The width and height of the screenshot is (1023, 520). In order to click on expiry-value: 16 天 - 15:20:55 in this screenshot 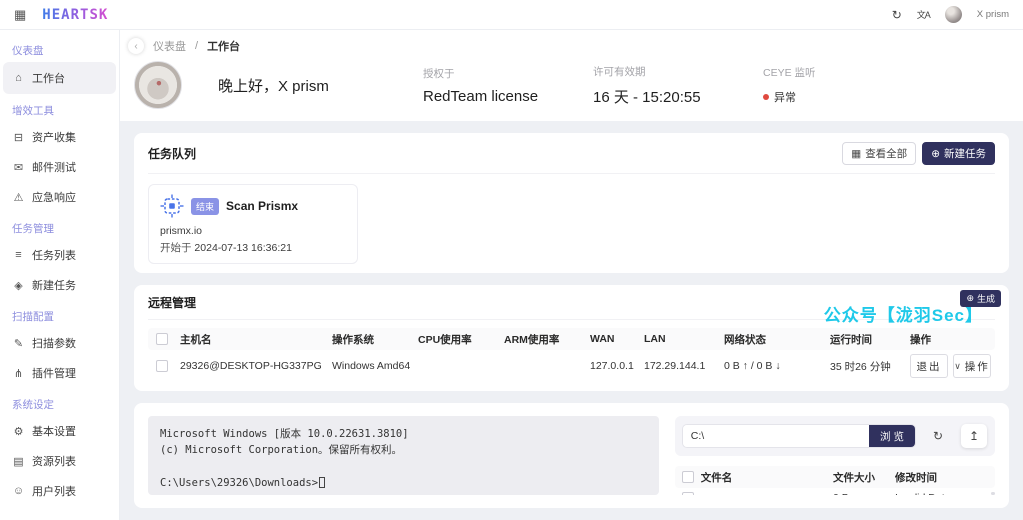, I will do `click(647, 97)`.